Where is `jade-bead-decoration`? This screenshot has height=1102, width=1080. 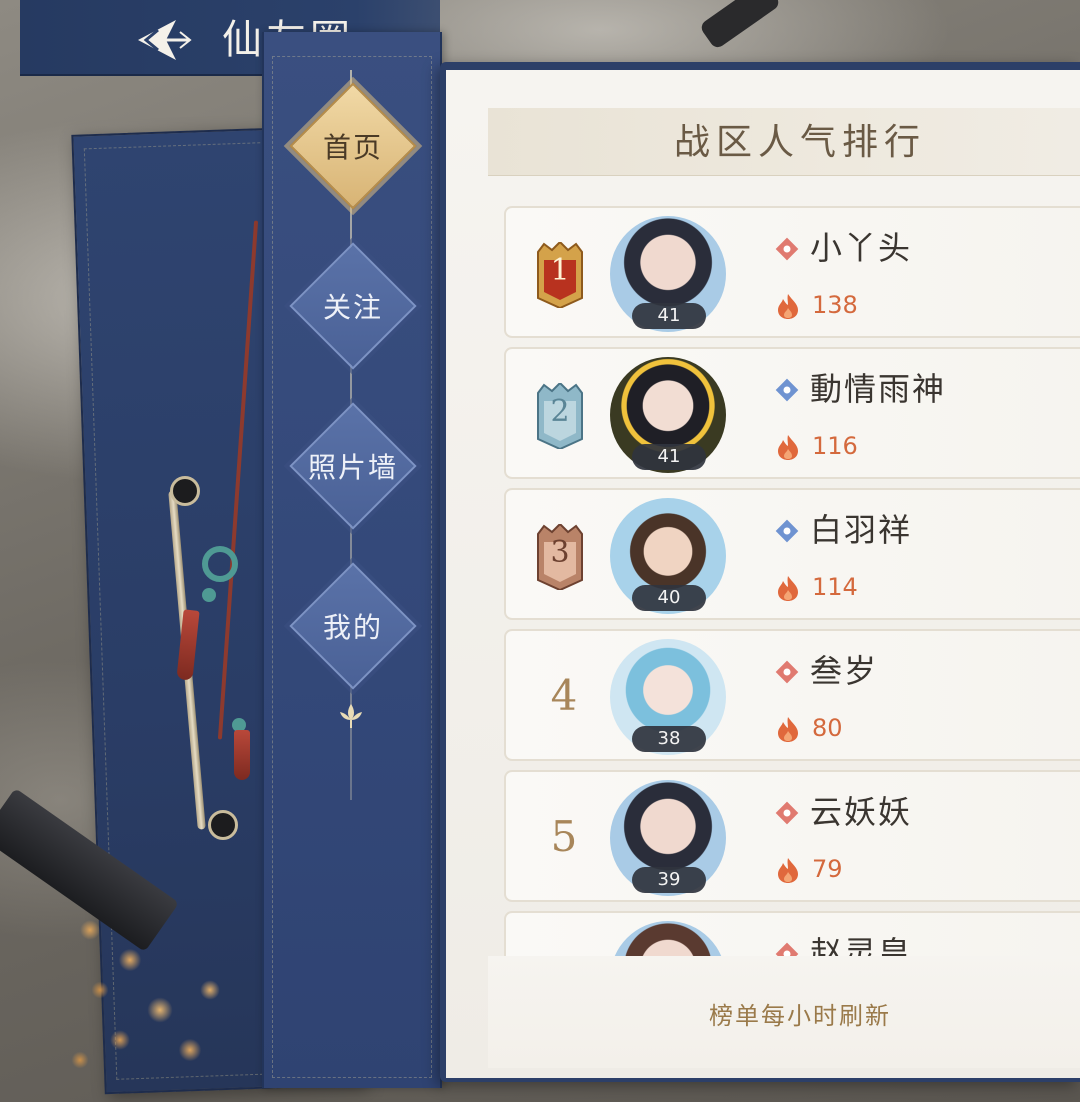
jade-bead-decoration is located at coordinates (209, 595).